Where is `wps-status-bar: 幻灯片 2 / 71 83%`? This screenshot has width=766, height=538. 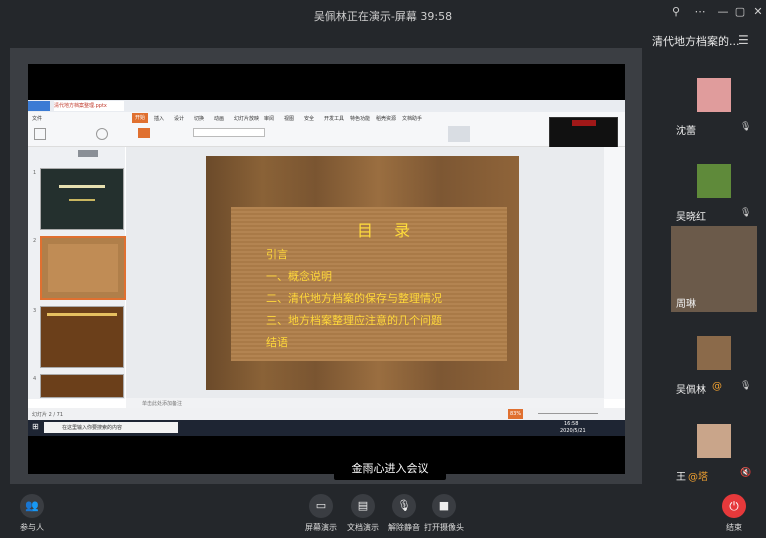
wps-status-bar: 幻灯片 2 / 71 83% is located at coordinates (326, 414).